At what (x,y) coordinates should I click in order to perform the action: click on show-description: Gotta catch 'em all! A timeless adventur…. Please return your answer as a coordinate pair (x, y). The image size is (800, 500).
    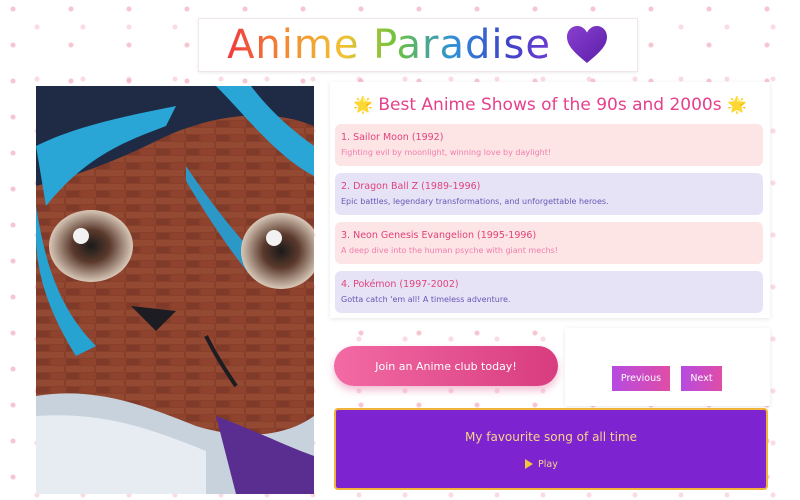
    Looking at the image, I should click on (426, 299).